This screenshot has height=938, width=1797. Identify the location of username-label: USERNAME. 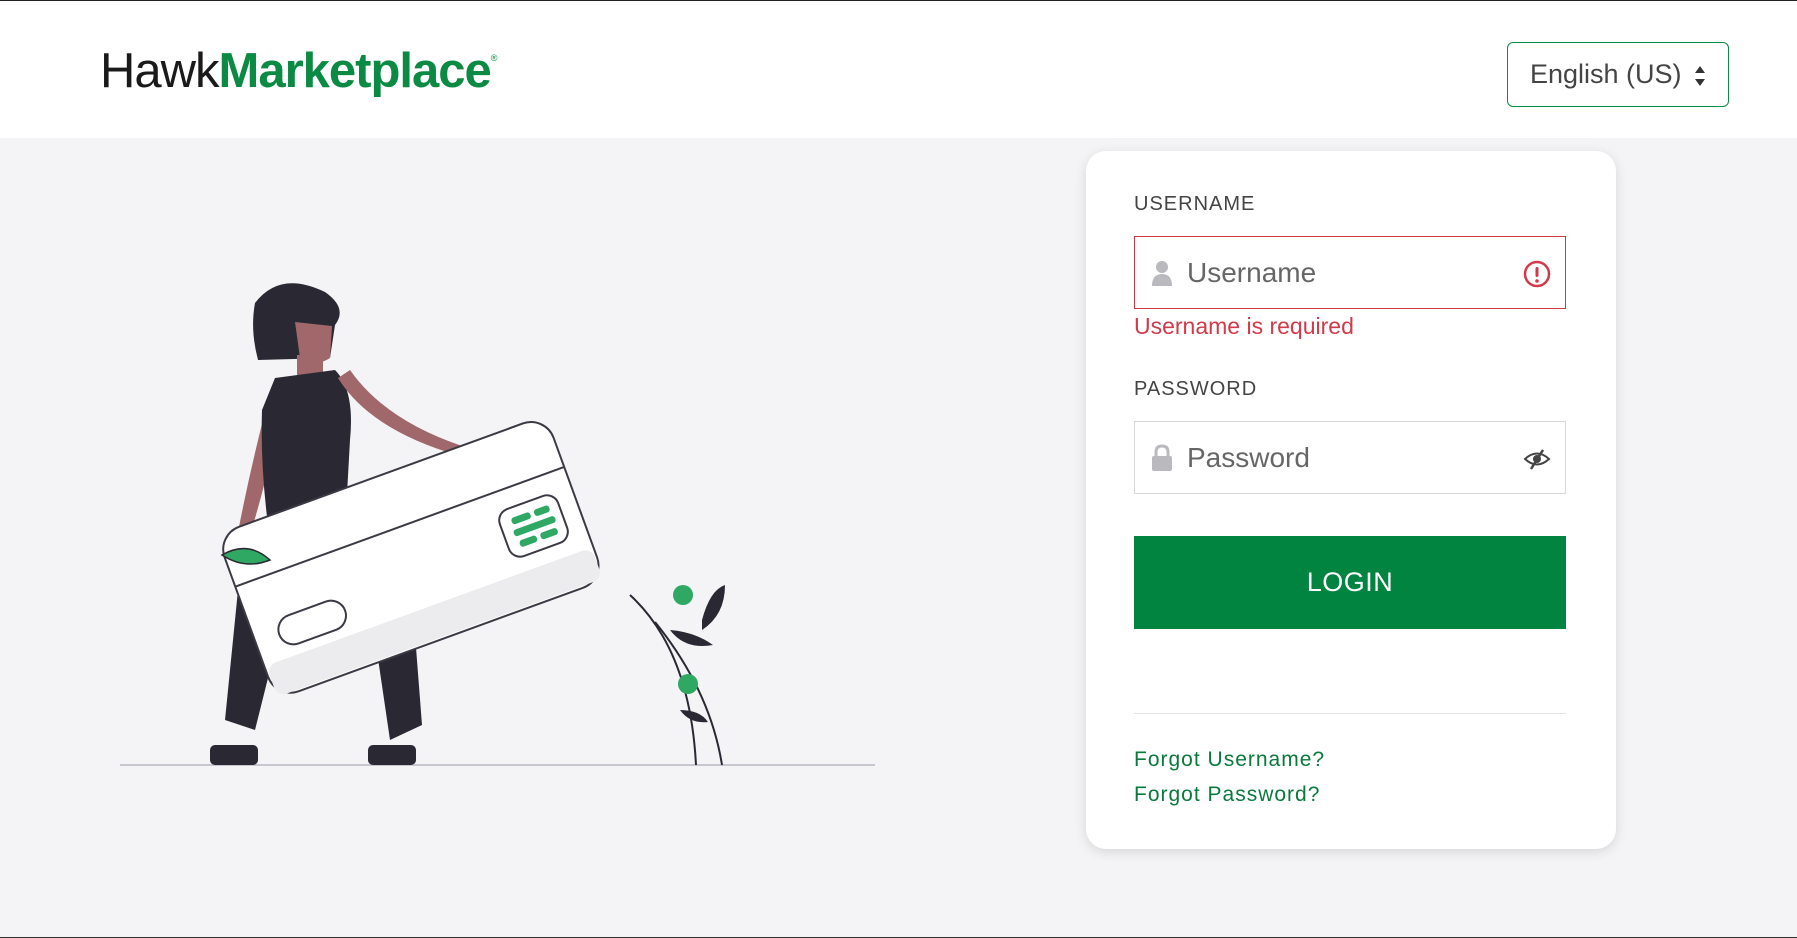
(1195, 204).